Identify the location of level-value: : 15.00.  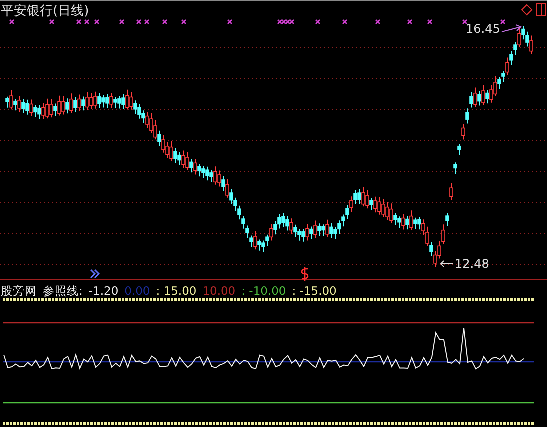
(176, 291).